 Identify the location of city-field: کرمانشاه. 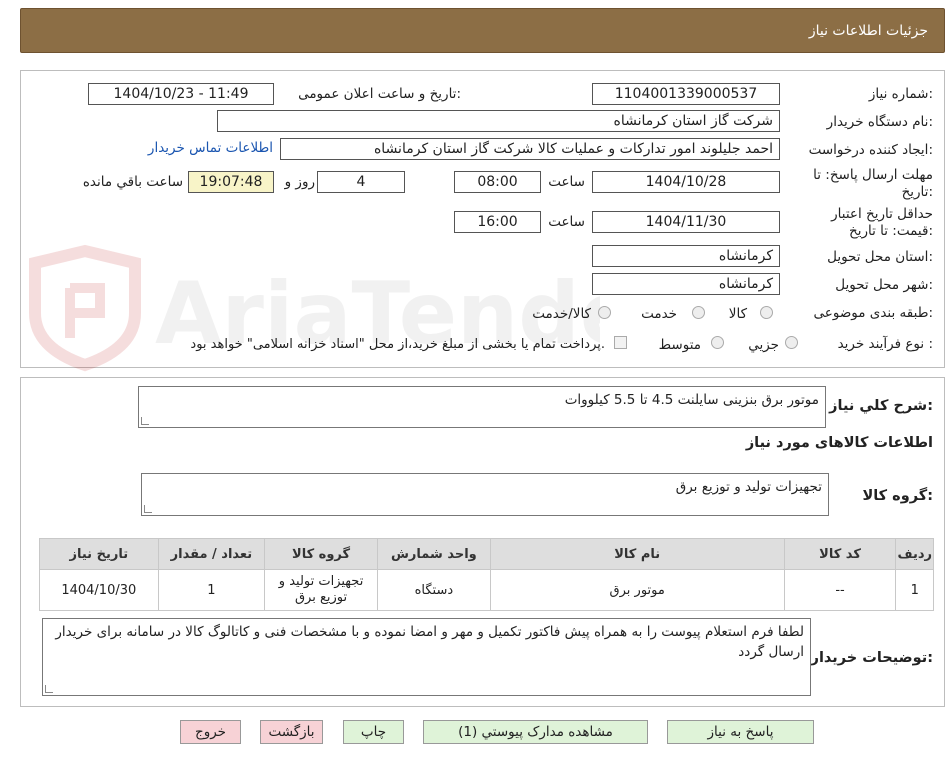
(686, 284).